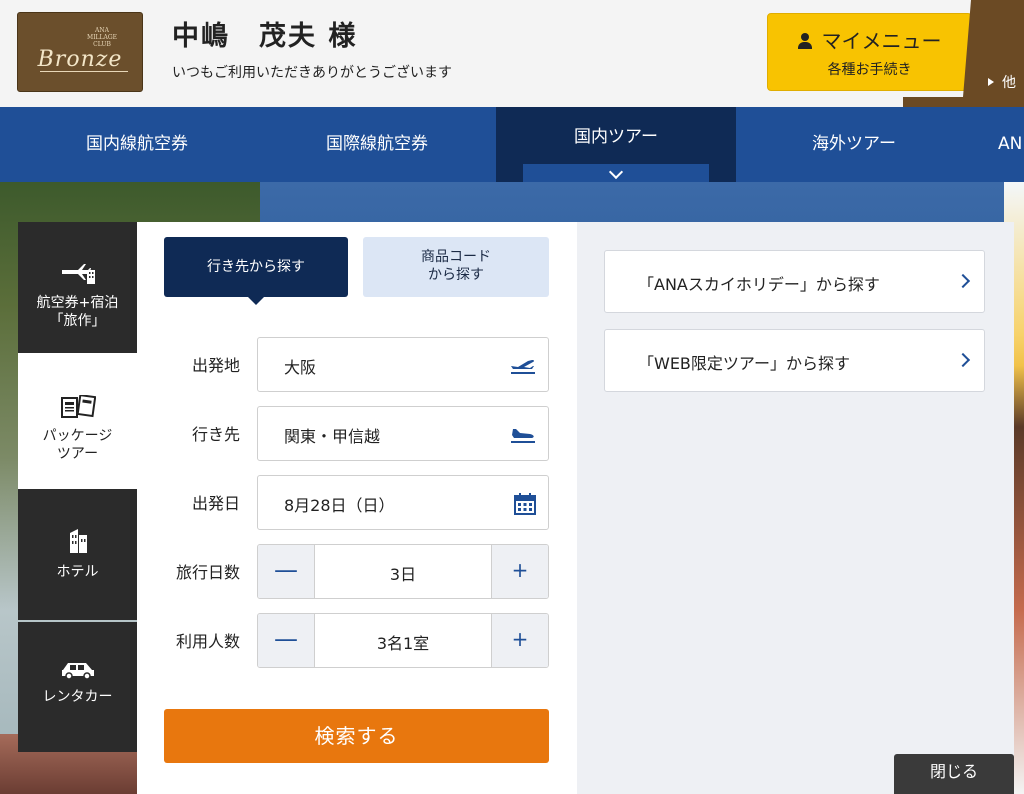 Image resolution: width=1024 pixels, height=794 pixels. I want to click on destination-label: 行き先, so click(215, 434).